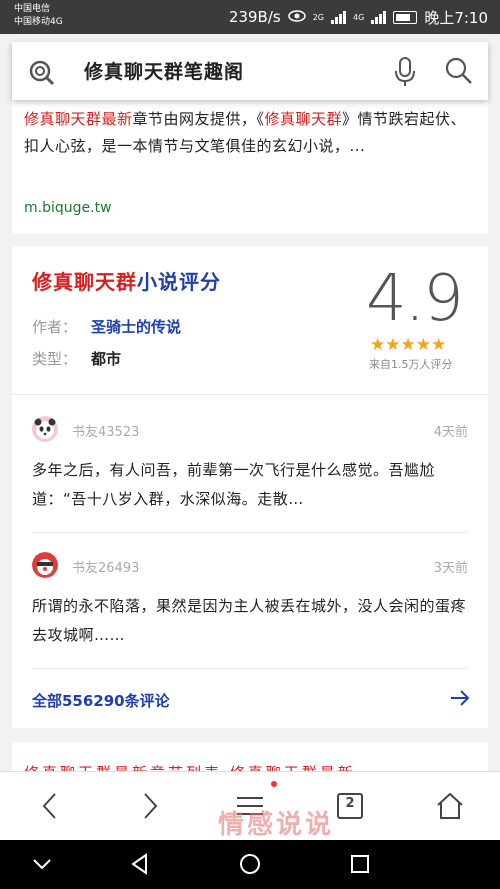  I want to click on battery-icon, so click(405, 17).